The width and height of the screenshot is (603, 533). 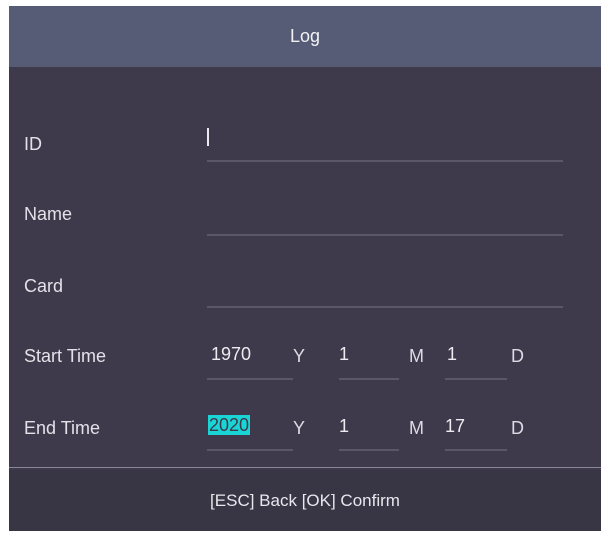 What do you see at coordinates (65, 356) in the screenshot?
I see `start-time-label: Start Time` at bounding box center [65, 356].